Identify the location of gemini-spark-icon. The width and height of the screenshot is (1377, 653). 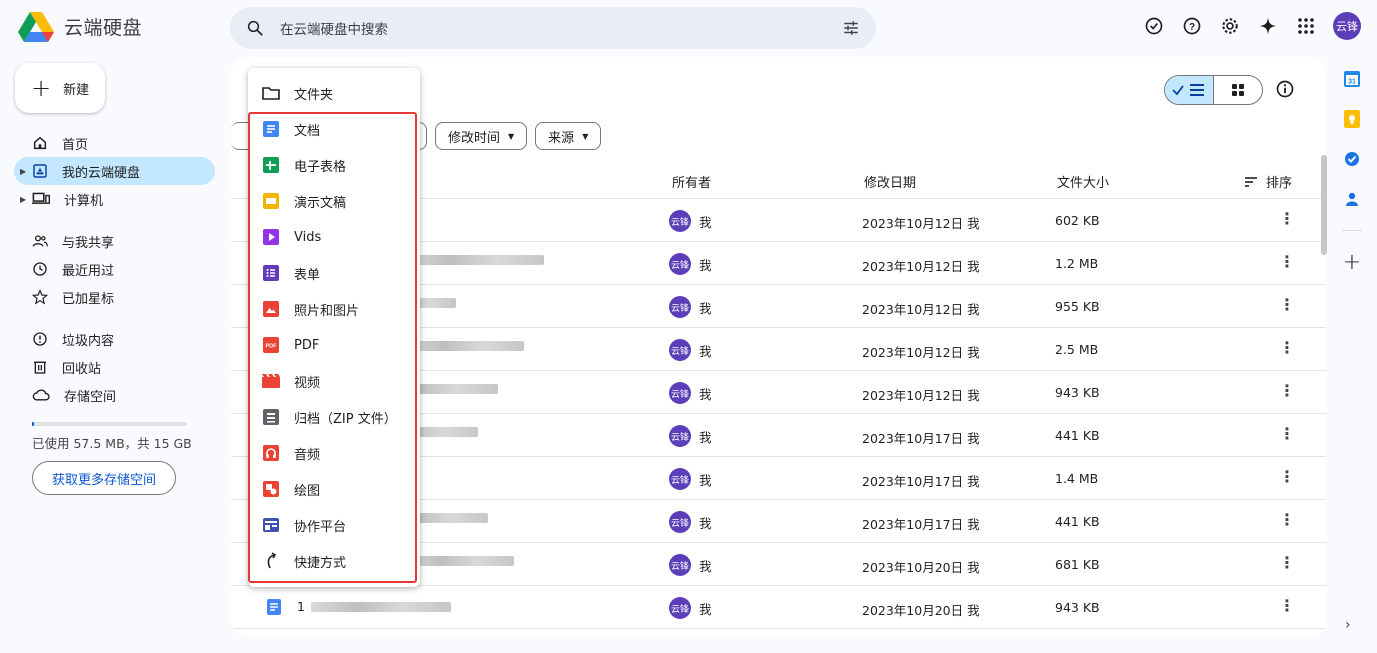
(1268, 26).